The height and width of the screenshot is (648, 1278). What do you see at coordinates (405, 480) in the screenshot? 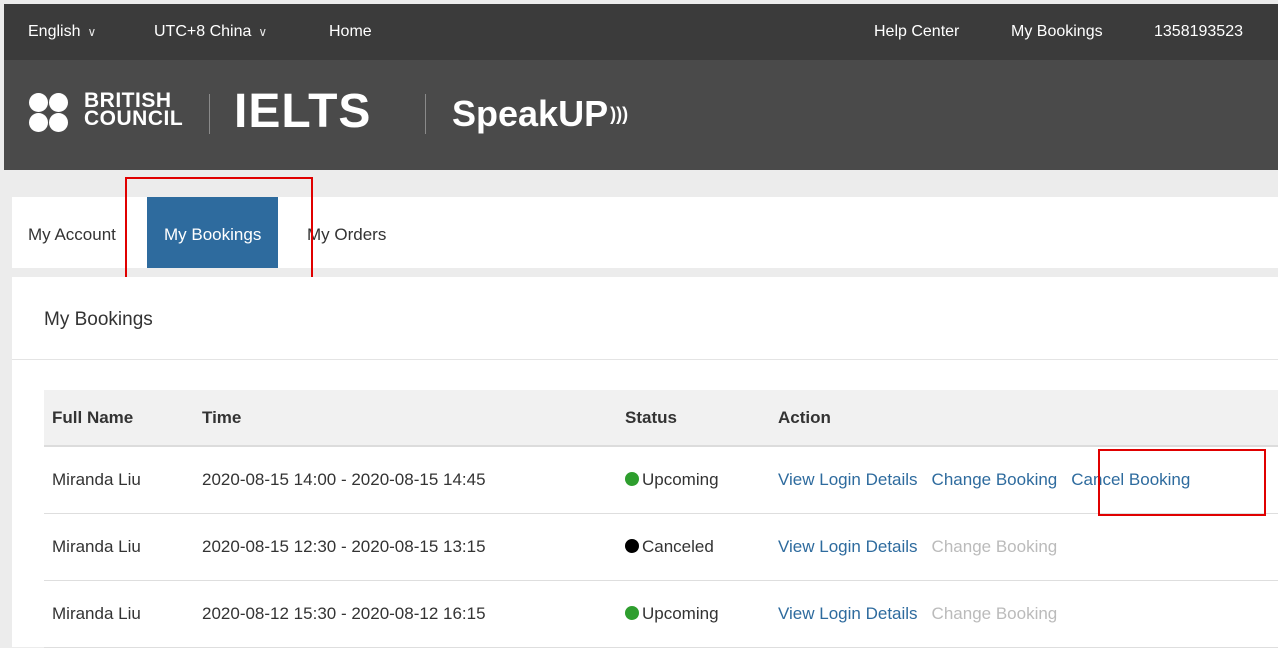
I see `cell-time: 2020-08-15 14:00 - 2020-08-15 14:45` at bounding box center [405, 480].